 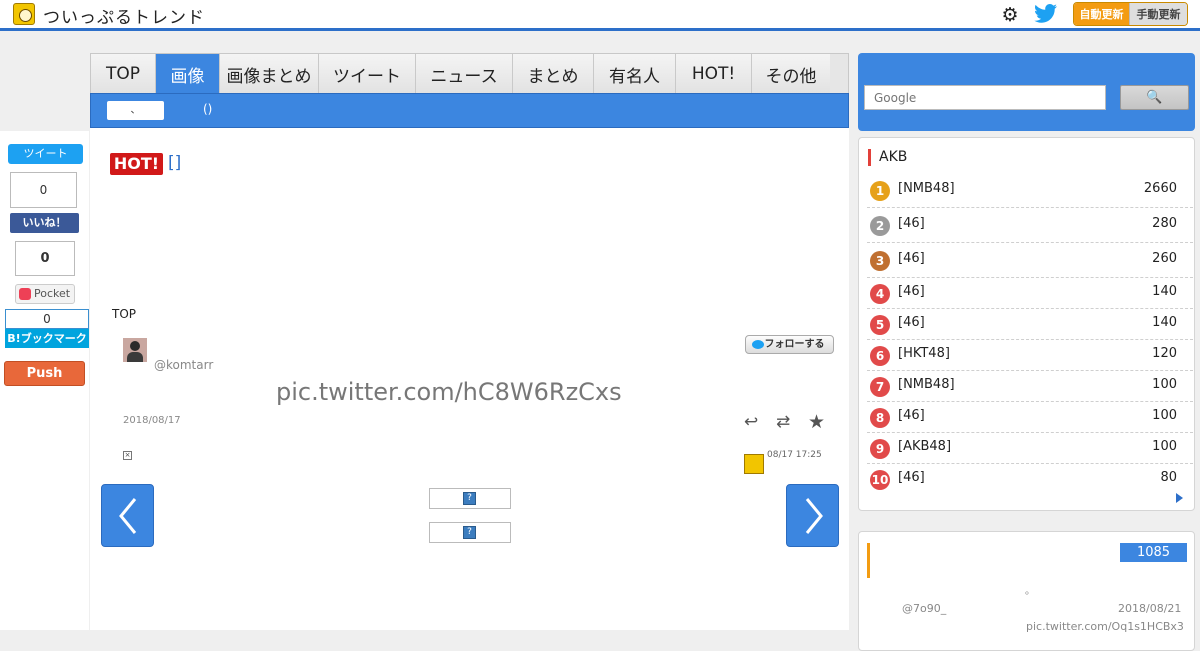 What do you see at coordinates (880, 226) in the screenshot?
I see `rank-medal-icon: 2` at bounding box center [880, 226].